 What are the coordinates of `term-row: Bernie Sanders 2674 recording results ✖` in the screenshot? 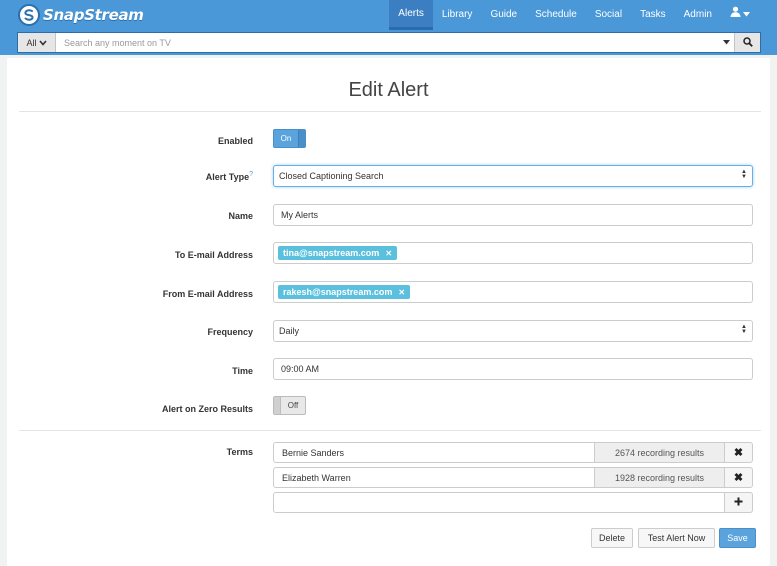 It's located at (513, 452).